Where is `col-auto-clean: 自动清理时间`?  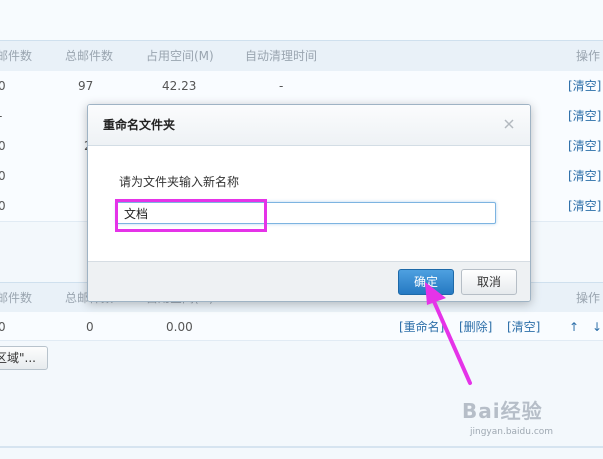
col-auto-clean: 自动清理时间 is located at coordinates (281, 56).